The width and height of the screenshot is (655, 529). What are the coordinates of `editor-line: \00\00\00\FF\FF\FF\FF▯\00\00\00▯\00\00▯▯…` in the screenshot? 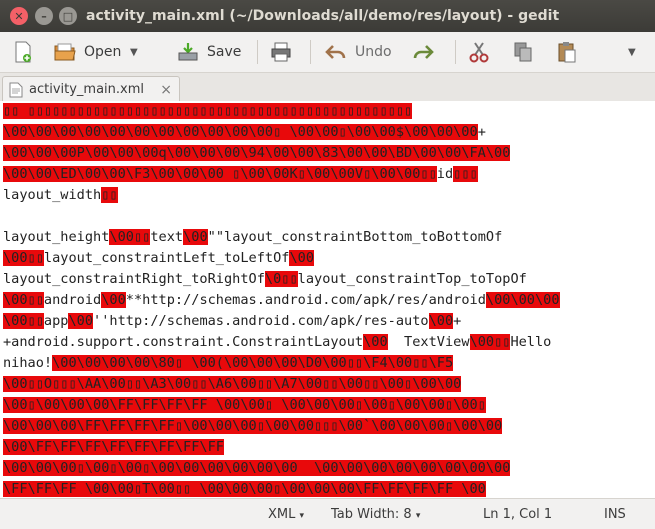 It's located at (253, 426).